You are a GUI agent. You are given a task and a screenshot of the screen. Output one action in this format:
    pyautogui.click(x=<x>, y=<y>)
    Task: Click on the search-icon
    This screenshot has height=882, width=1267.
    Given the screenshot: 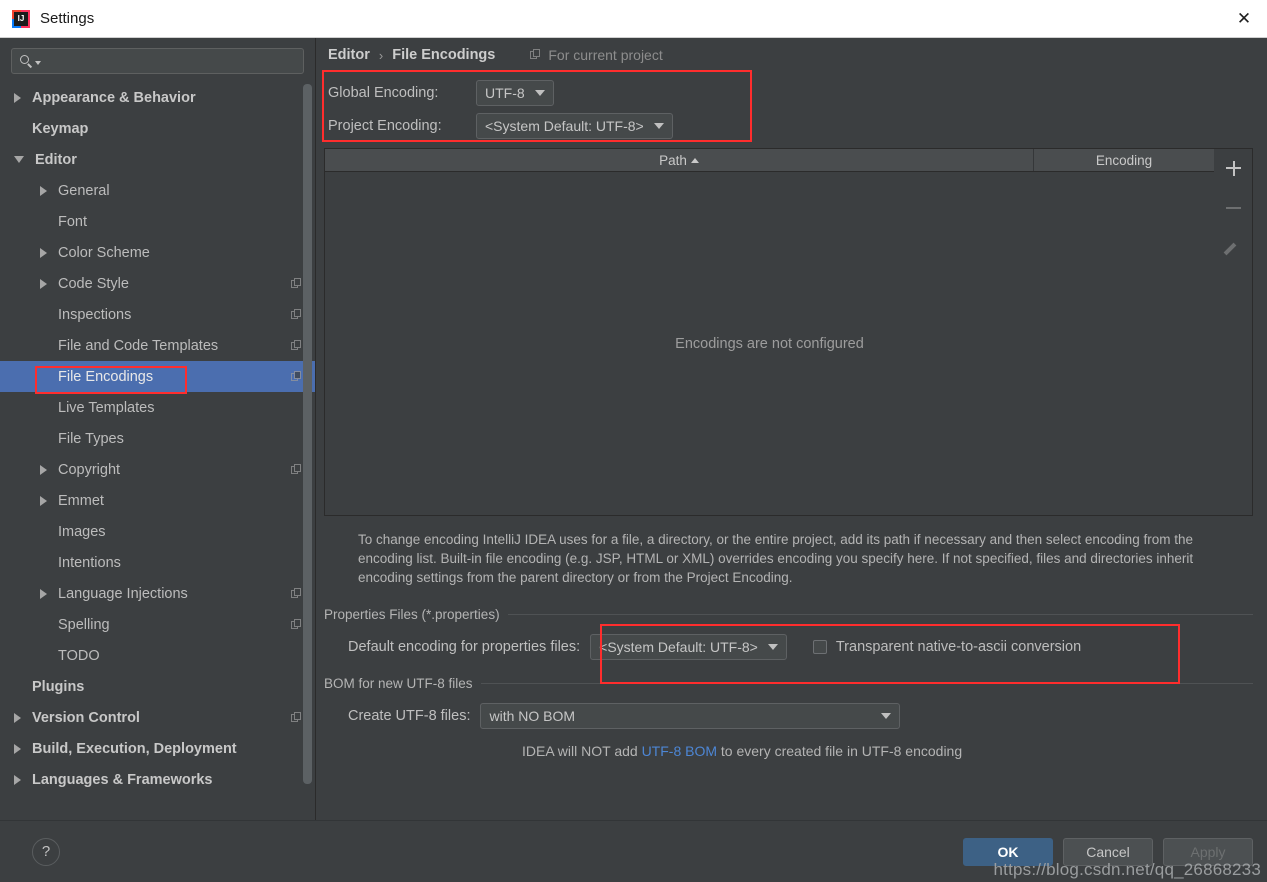 What is the action you would take?
    pyautogui.click(x=26, y=61)
    